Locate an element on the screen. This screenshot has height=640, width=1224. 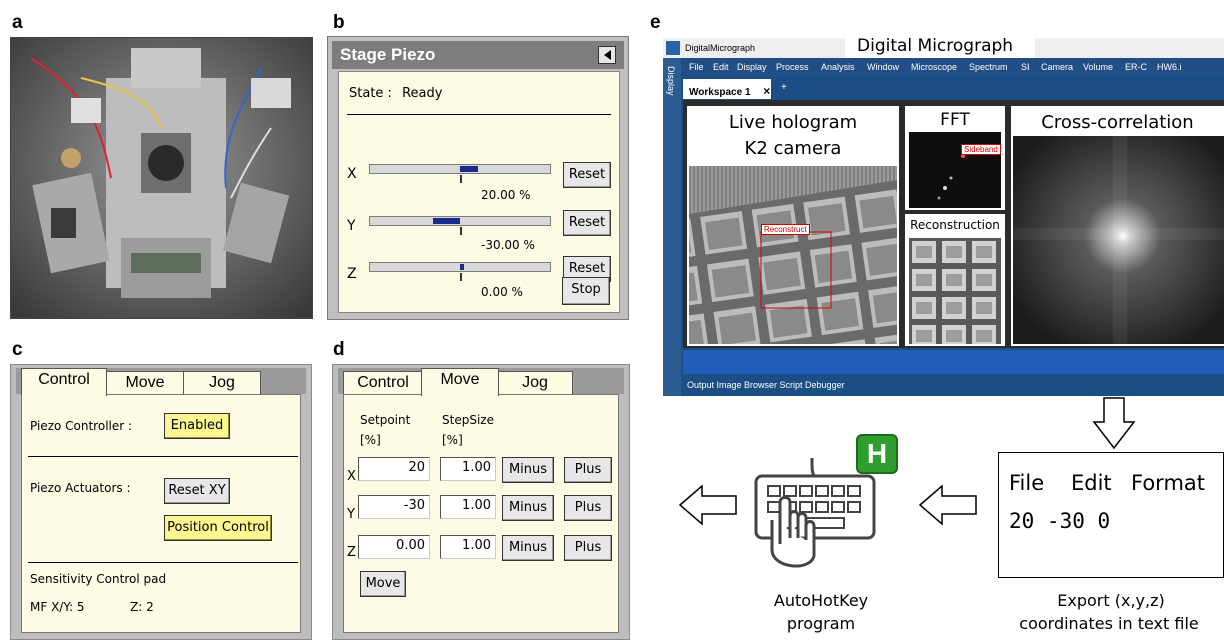
y-slider-center-tick is located at coordinates (461, 231).